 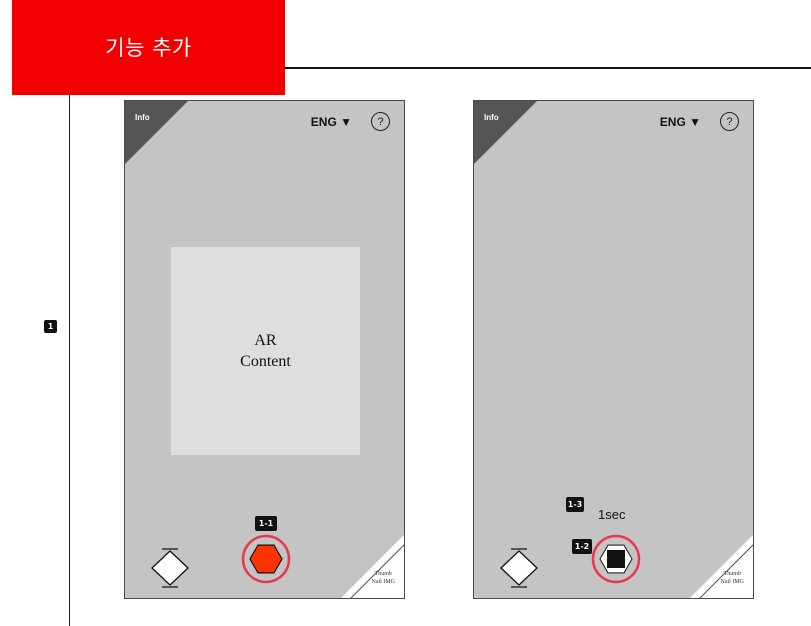 What do you see at coordinates (50, 326) in the screenshot?
I see `step-badge: 1` at bounding box center [50, 326].